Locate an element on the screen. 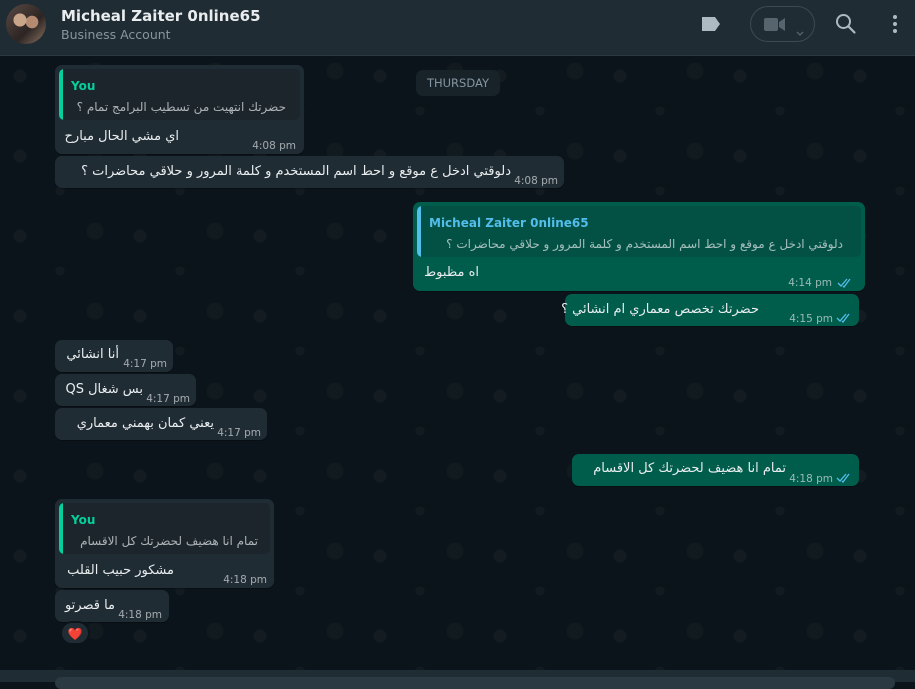  quoted-message: You تمام انا هضيف لحضرتك كل الاقسام is located at coordinates (164, 528).